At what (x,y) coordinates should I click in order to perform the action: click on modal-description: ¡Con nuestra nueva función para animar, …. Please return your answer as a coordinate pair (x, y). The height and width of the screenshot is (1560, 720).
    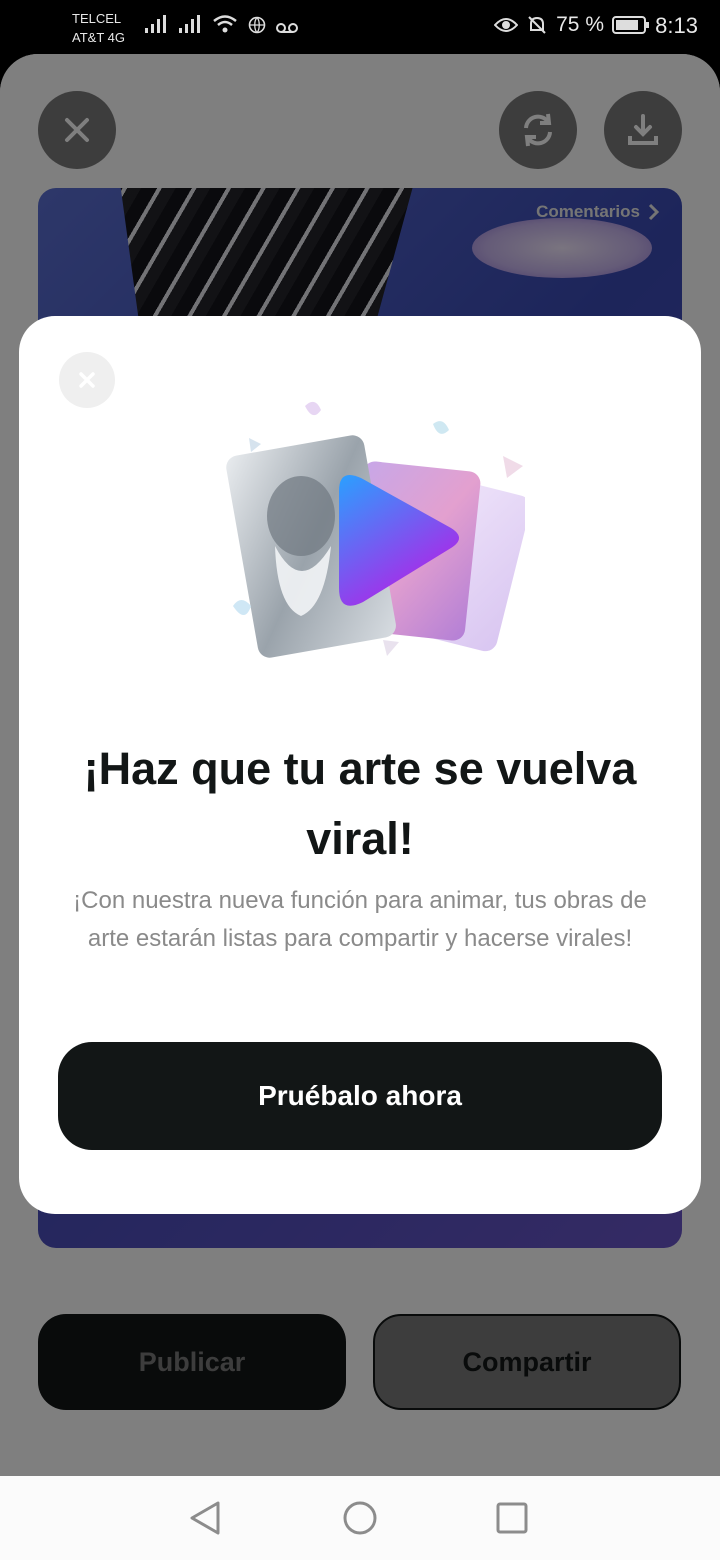
    Looking at the image, I should click on (360, 919).